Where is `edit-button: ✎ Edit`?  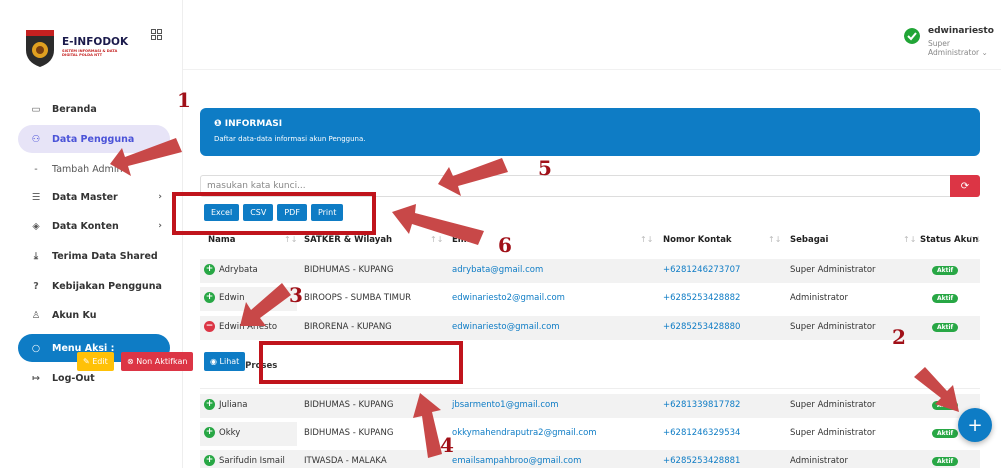 edit-button: ✎ Edit is located at coordinates (95, 361).